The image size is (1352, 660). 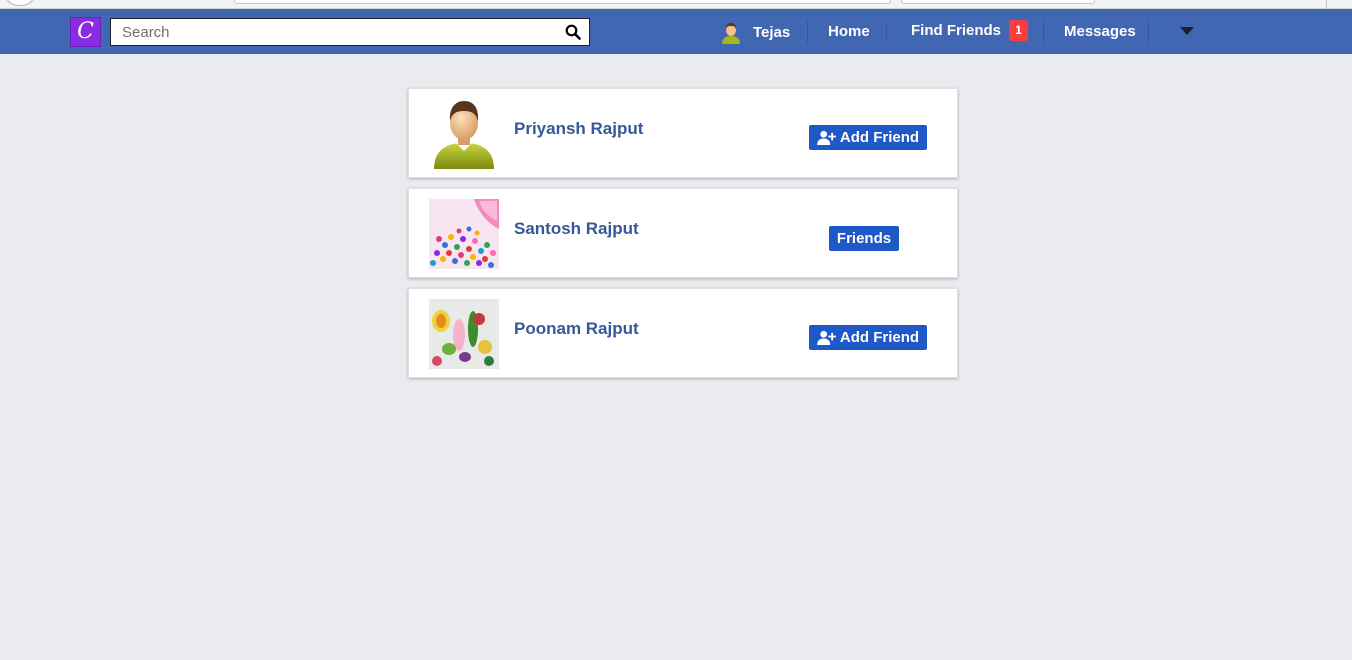 What do you see at coordinates (683, 333) in the screenshot?
I see `person-card: Poonam Rajput Add Friend` at bounding box center [683, 333].